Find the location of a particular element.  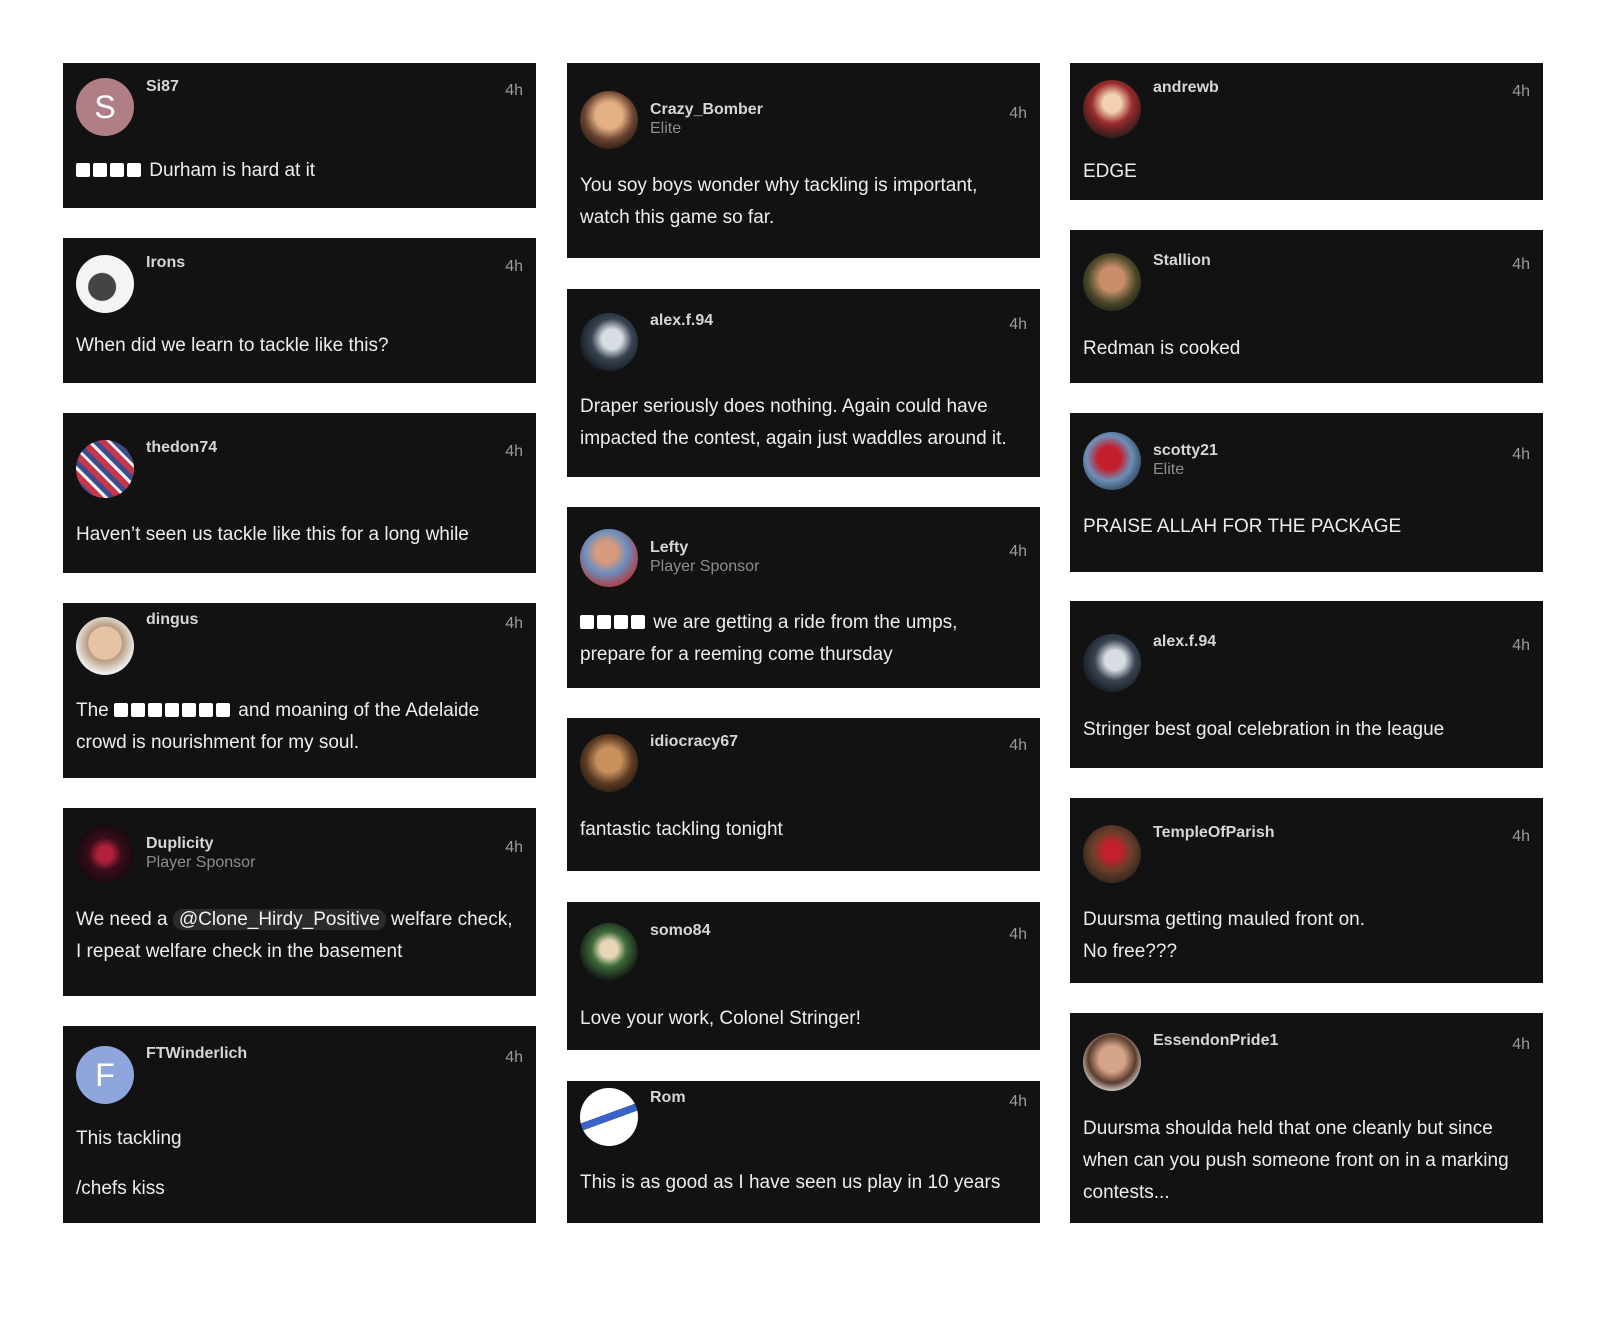

comment-text-segment: Durham is hard at it is located at coordinates (230, 170).